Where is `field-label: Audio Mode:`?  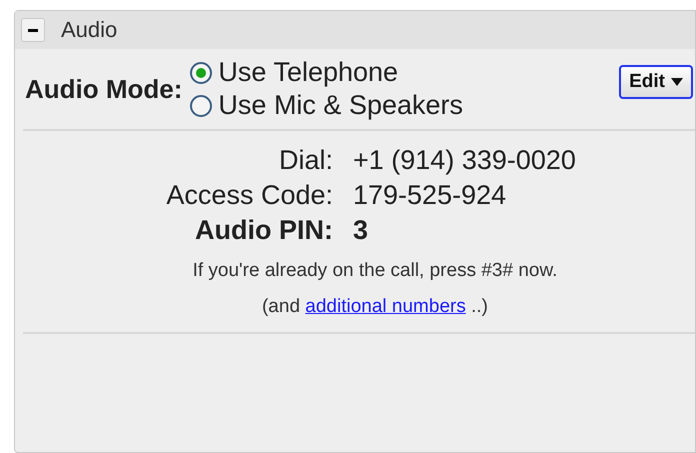 field-label: Audio Mode: is located at coordinates (103, 89).